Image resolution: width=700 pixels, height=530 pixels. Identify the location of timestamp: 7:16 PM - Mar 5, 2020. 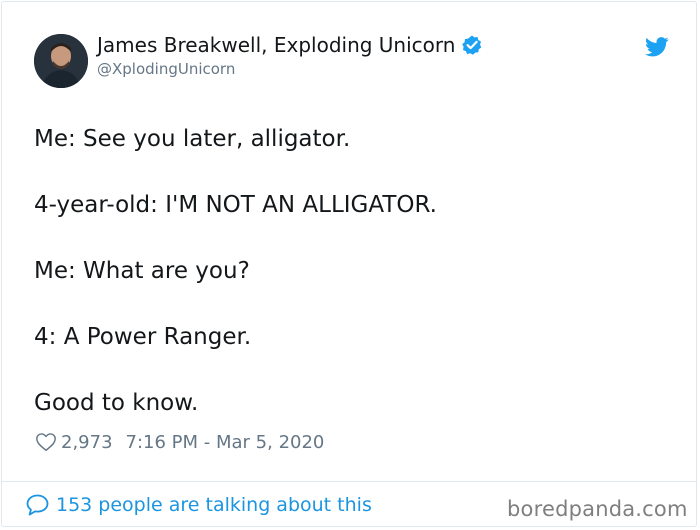
(225, 442).